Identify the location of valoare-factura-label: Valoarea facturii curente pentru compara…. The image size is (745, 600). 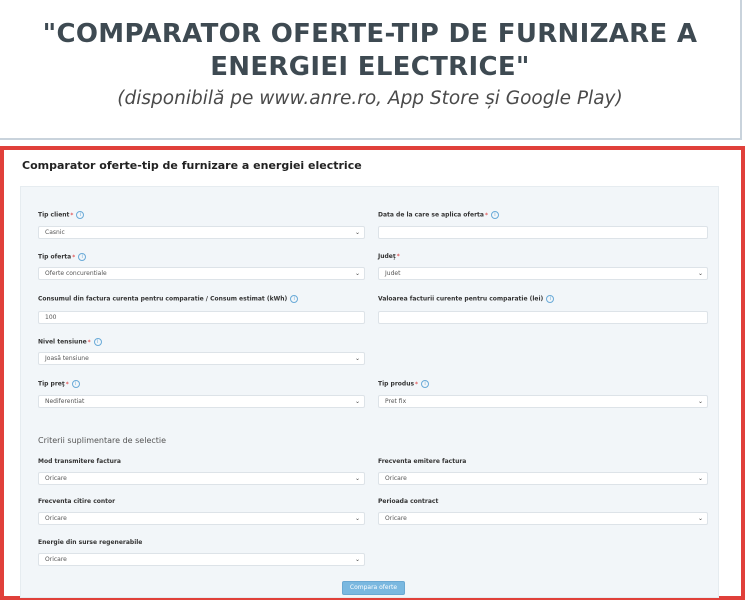
(466, 299).